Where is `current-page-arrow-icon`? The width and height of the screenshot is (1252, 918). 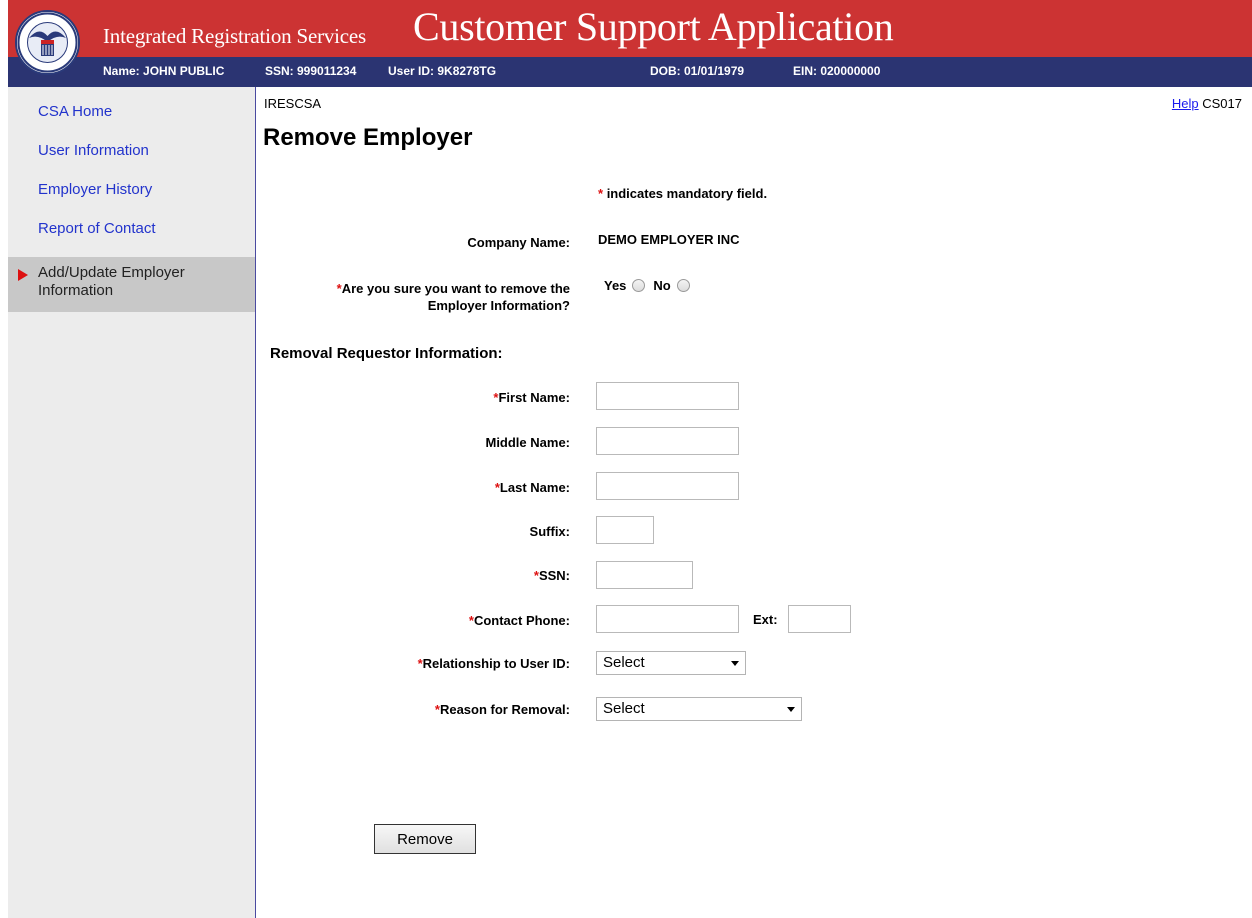 current-page-arrow-icon is located at coordinates (23, 275).